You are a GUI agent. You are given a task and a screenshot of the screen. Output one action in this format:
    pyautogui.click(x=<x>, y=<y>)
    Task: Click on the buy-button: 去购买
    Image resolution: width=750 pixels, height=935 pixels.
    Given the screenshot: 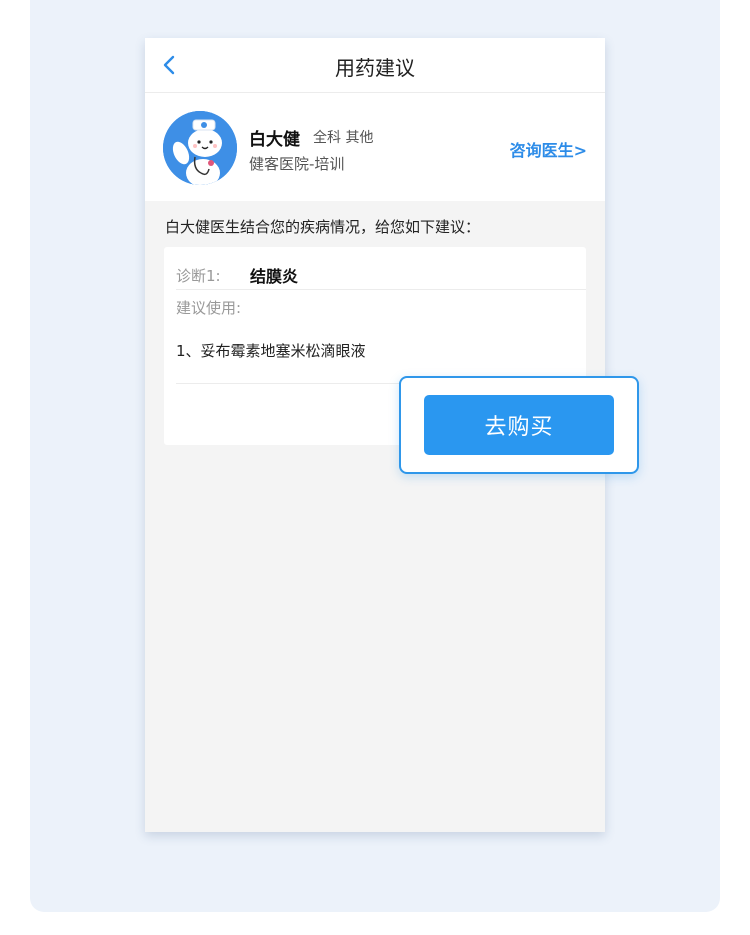 What is the action you would take?
    pyautogui.click(x=519, y=425)
    